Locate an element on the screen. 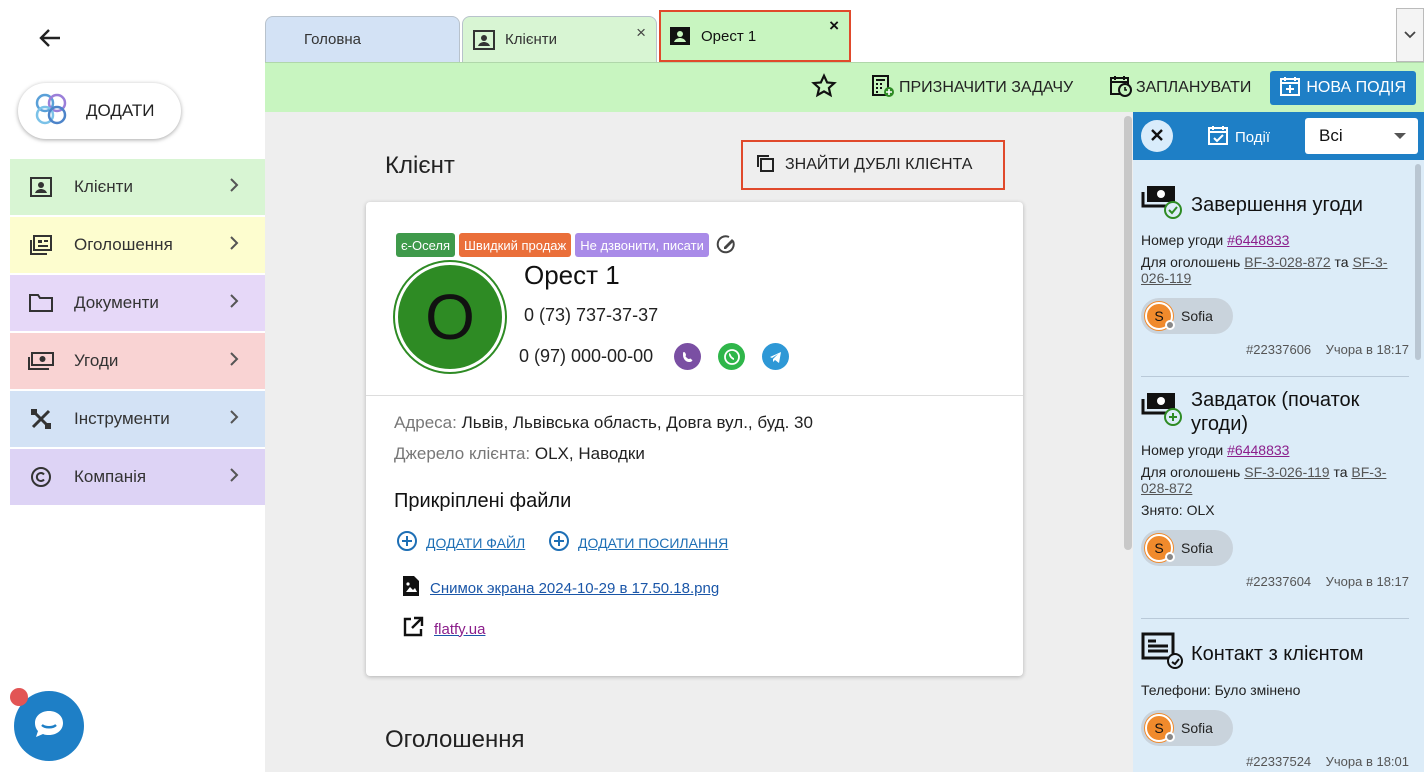 The image size is (1424, 772). close-panel-button is located at coordinates (1157, 136).